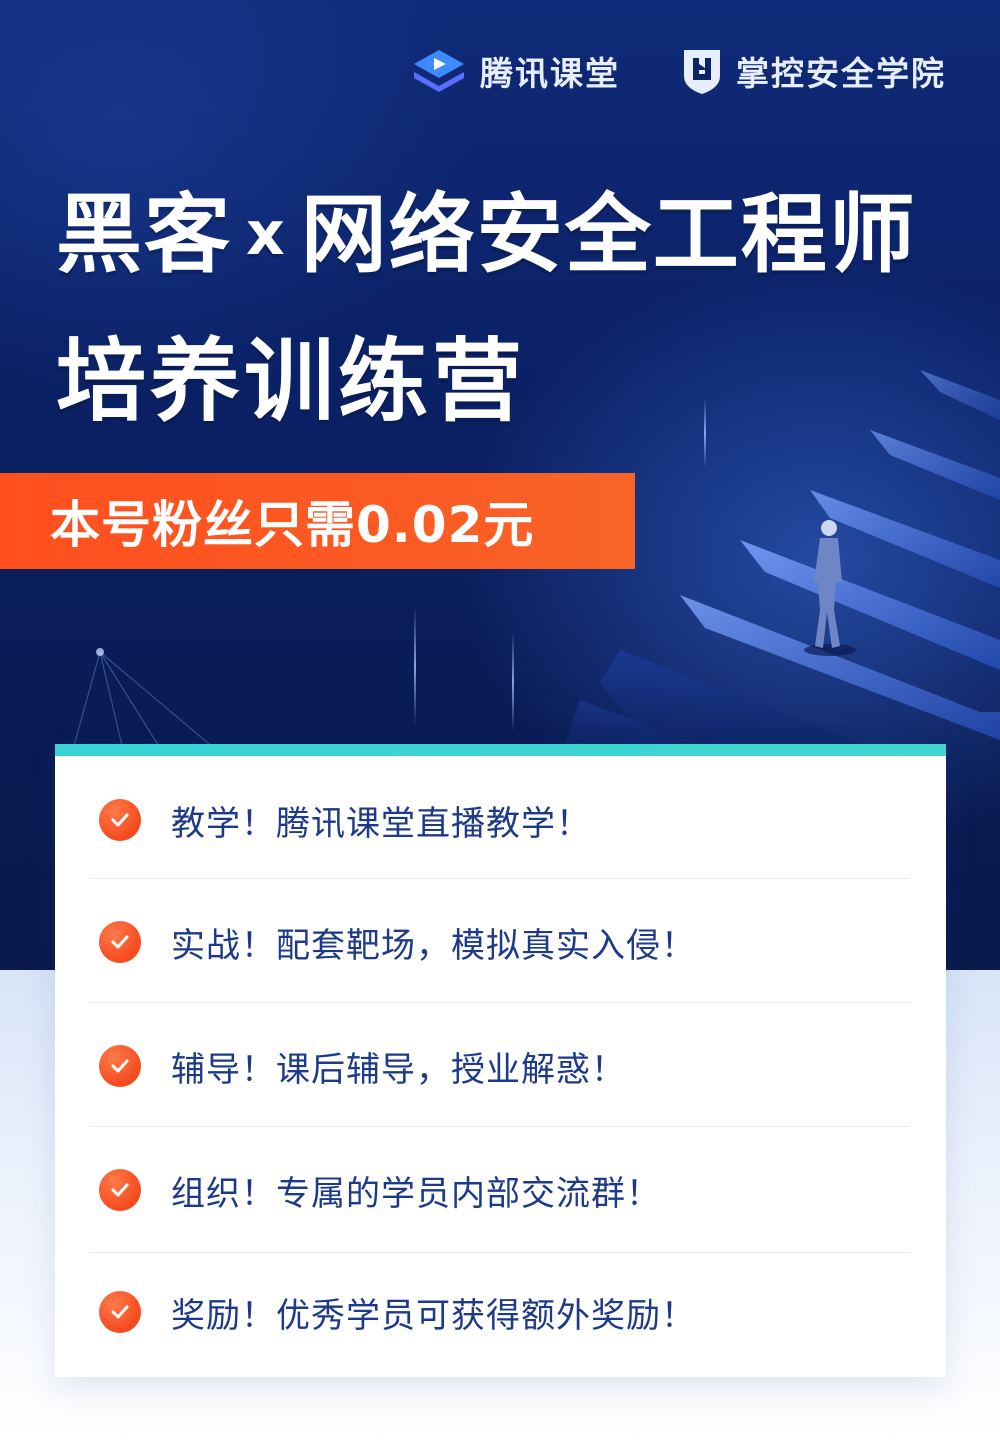 This screenshot has height=1442, width=1000. I want to click on feature-text: 辅导！课后辅导，授业解惑！, so click(398, 1069).